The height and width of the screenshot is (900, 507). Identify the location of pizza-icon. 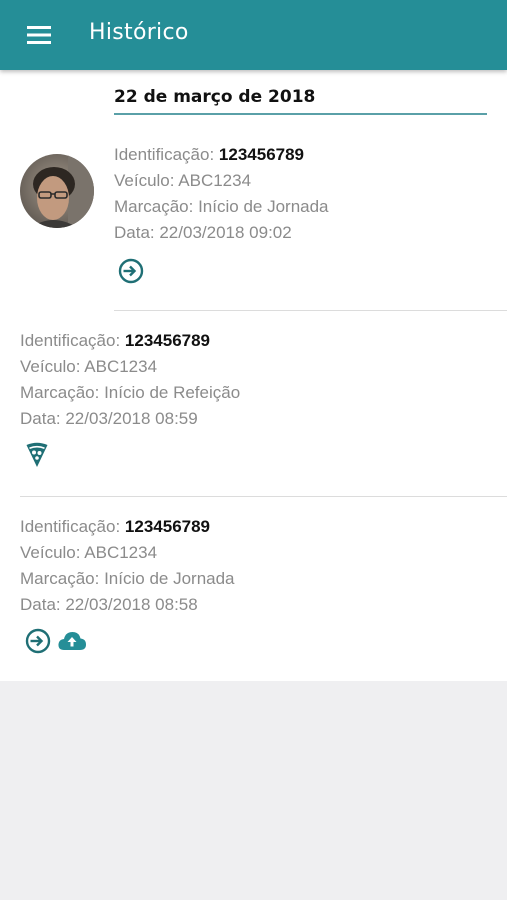
(37, 455).